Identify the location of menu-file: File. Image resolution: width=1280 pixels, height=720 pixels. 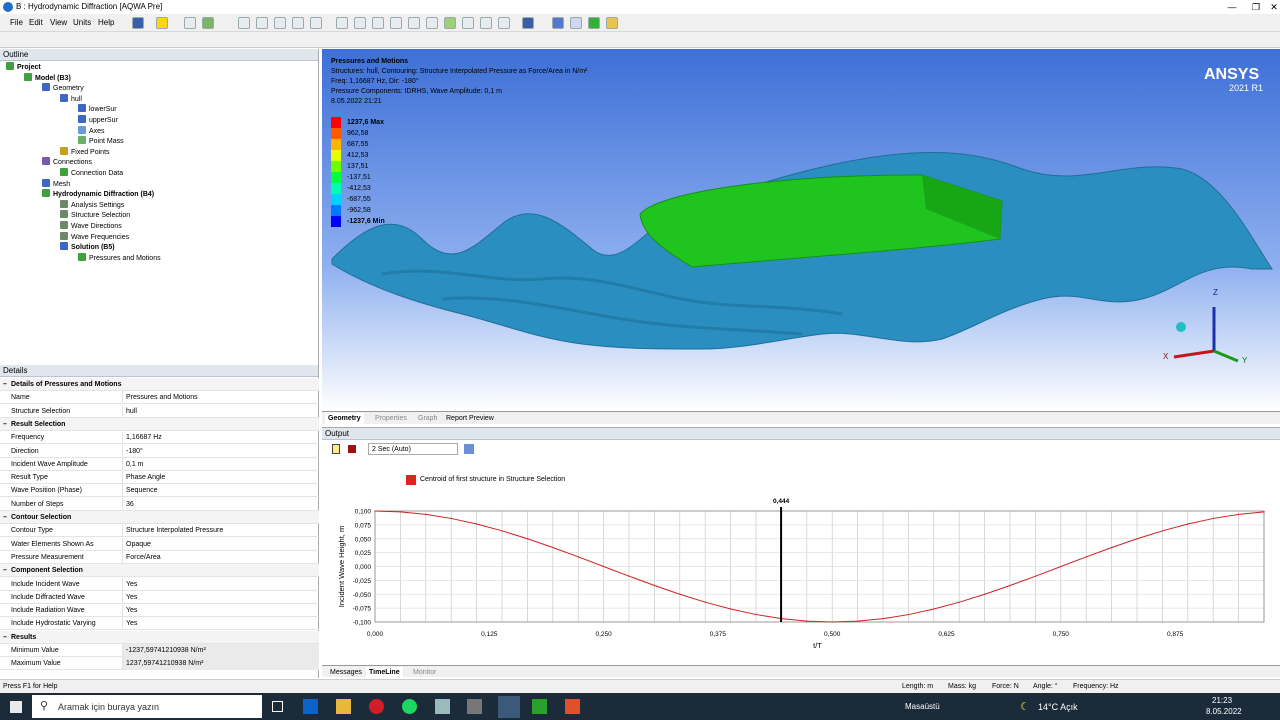
(16, 22).